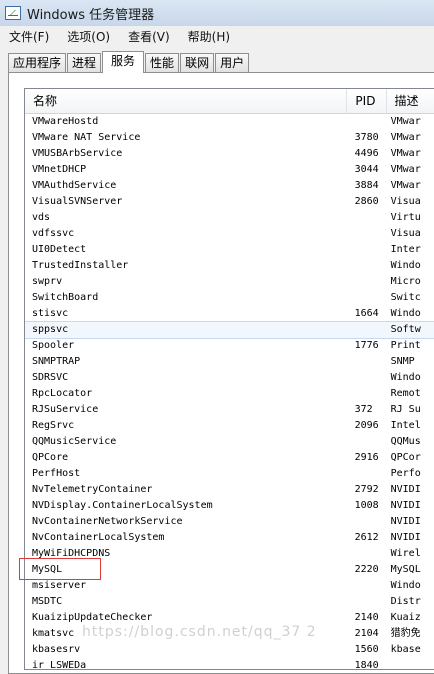  What do you see at coordinates (229, 410) in the screenshot?
I see `table-row: RJSuService372RJ Su` at bounding box center [229, 410].